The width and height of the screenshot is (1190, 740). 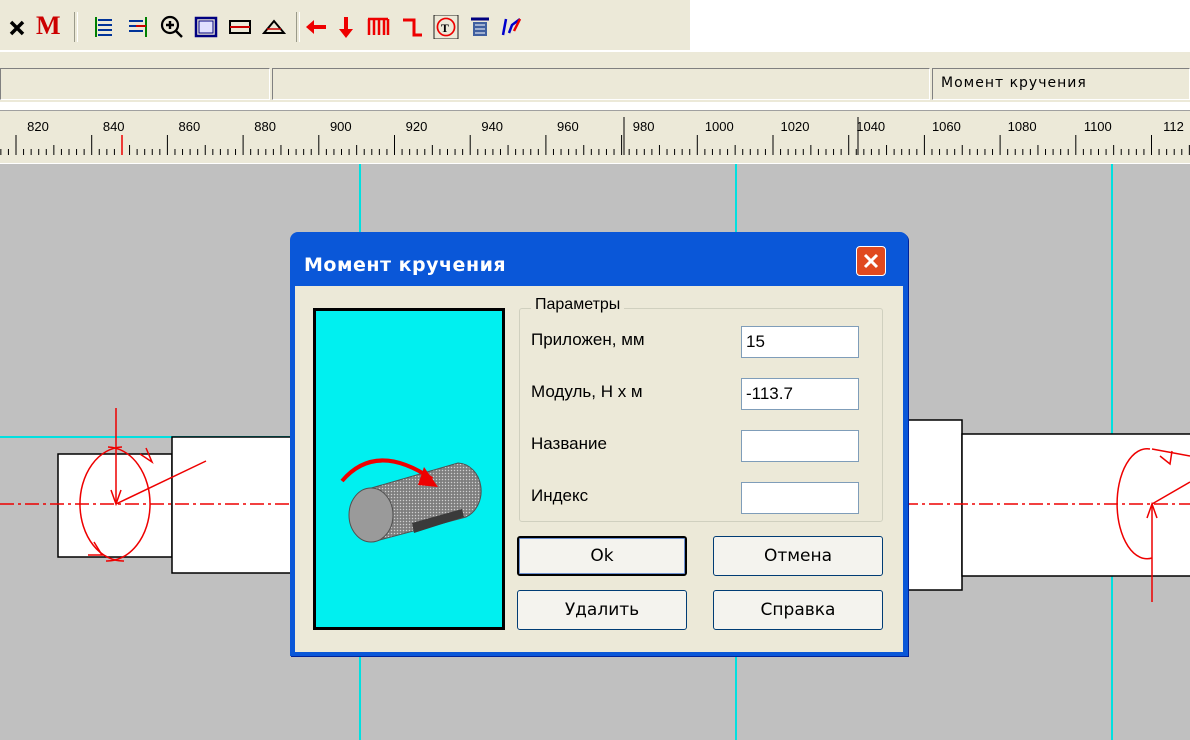 I want to click on cancel-button: Отмена, so click(x=798, y=556).